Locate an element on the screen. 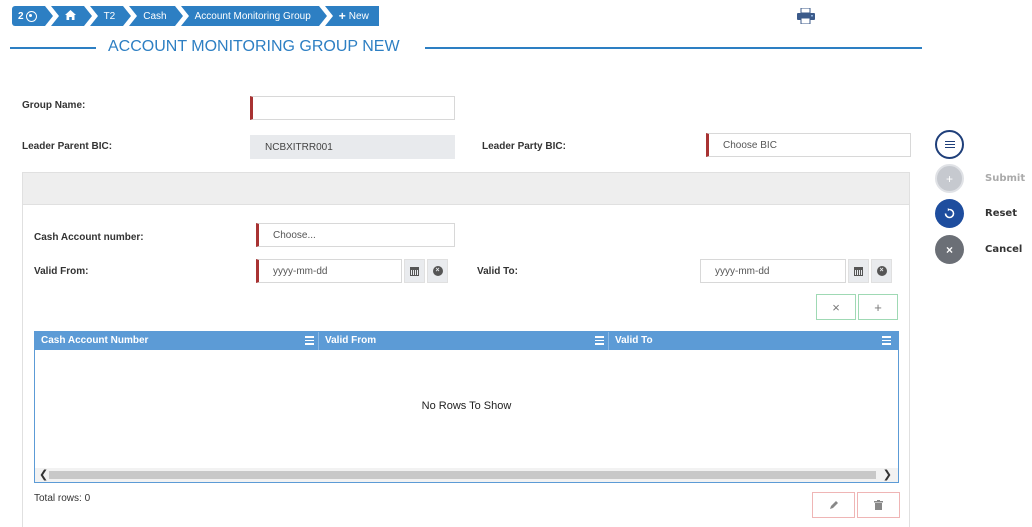 This screenshot has height=527, width=1032. breadcrumb-item-cash: Cash is located at coordinates (156, 16).